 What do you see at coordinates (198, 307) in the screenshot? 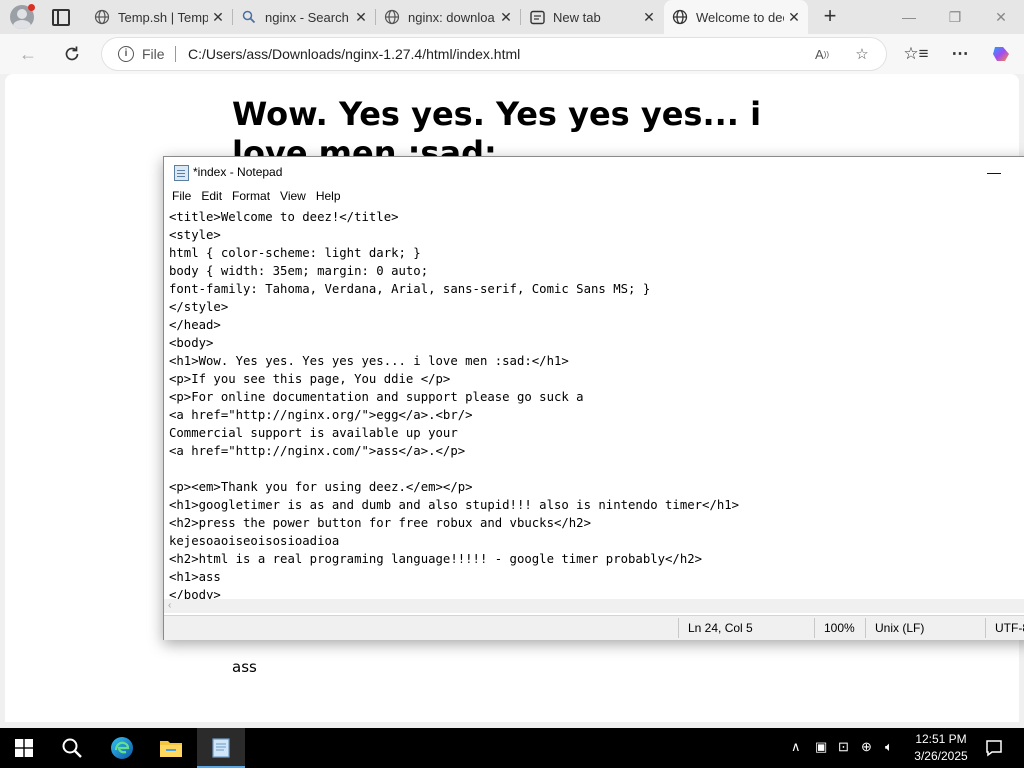
I see `notepad-text-line: </style>` at bounding box center [198, 307].